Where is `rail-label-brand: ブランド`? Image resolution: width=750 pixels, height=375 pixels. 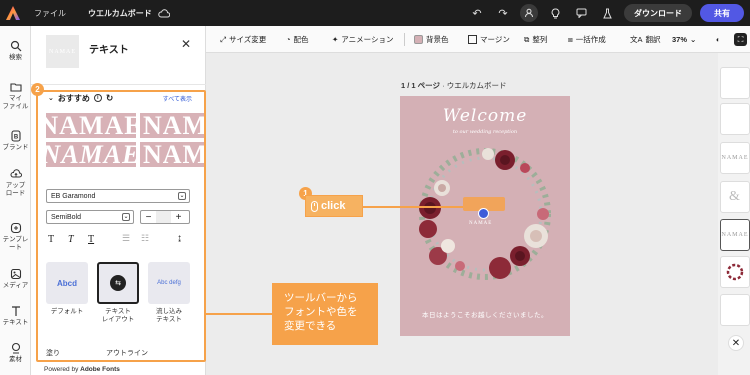
rail-label-brand: ブランド is located at coordinates (15, 147).